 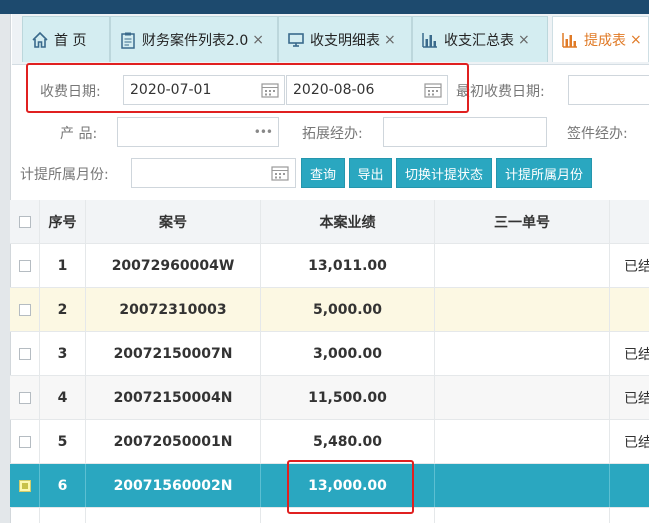 What do you see at coordinates (173, 221) in the screenshot?
I see `header-case-no: 案号` at bounding box center [173, 221].